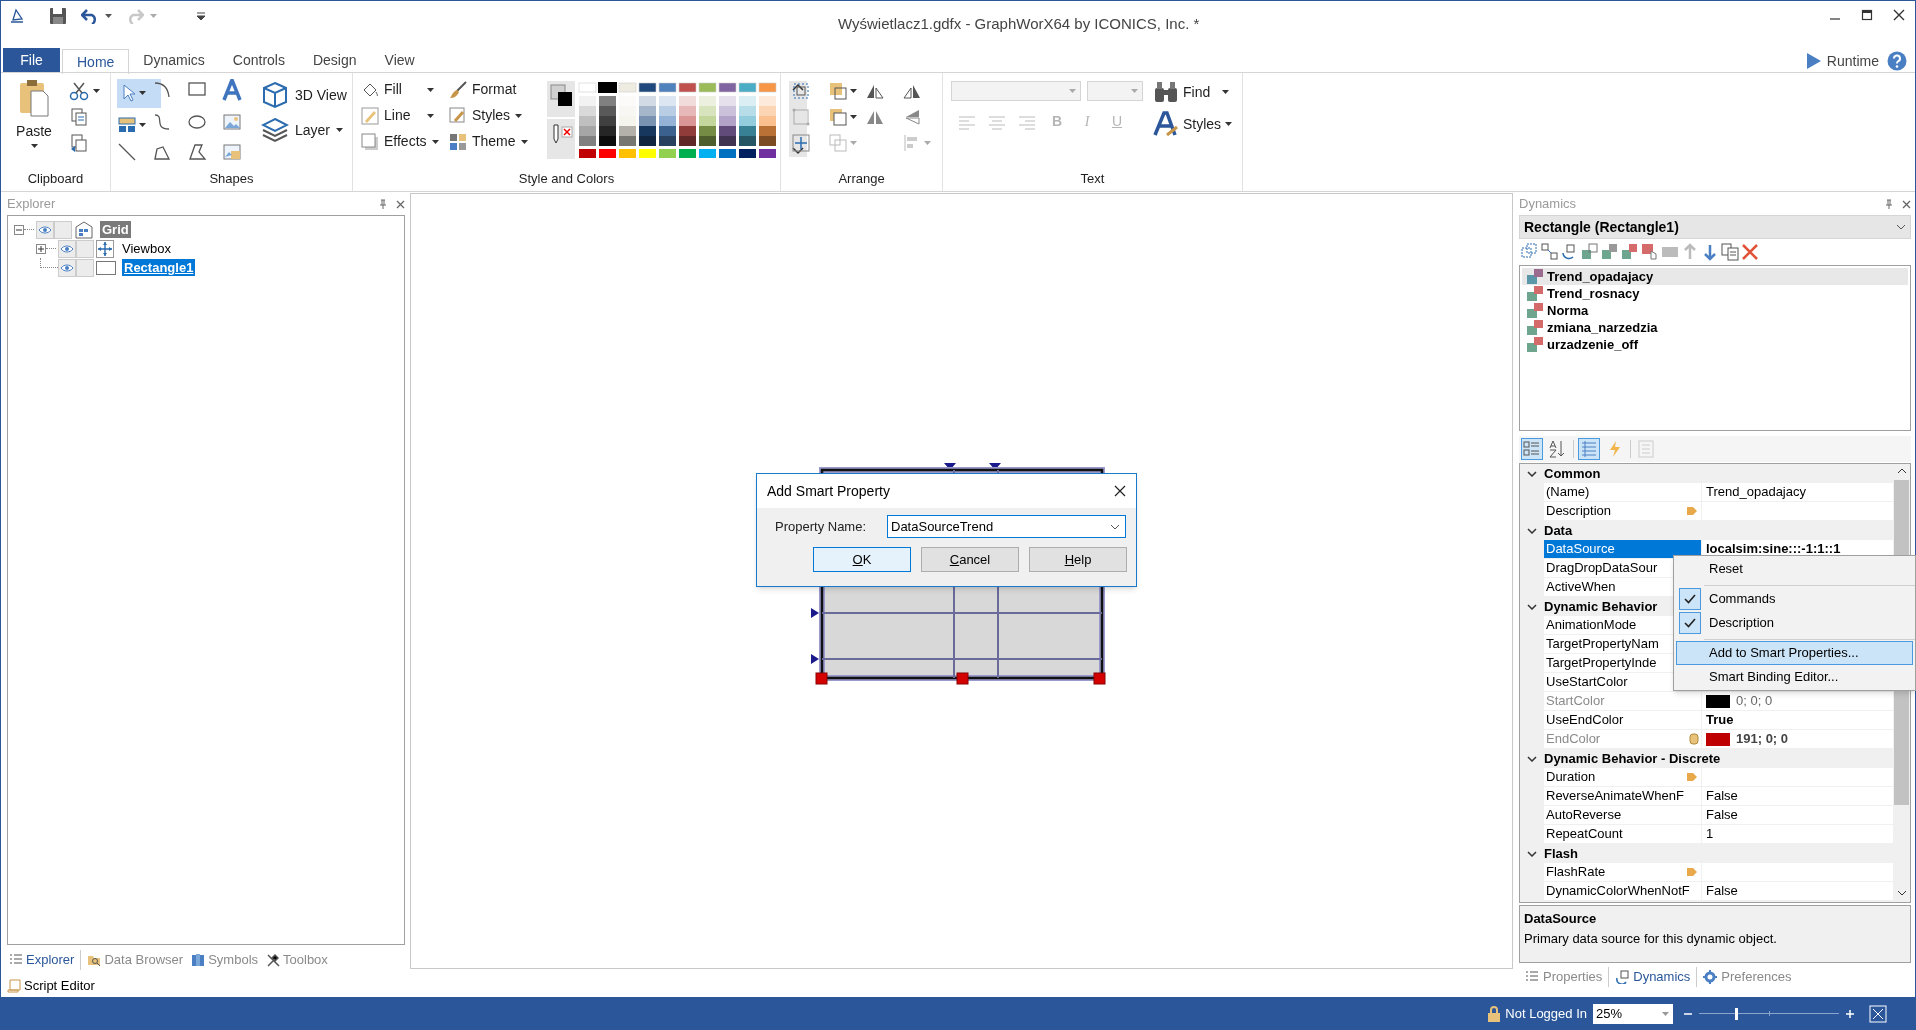 This screenshot has width=1916, height=1030. I want to click on ribbon-tab: Home, so click(96, 61).